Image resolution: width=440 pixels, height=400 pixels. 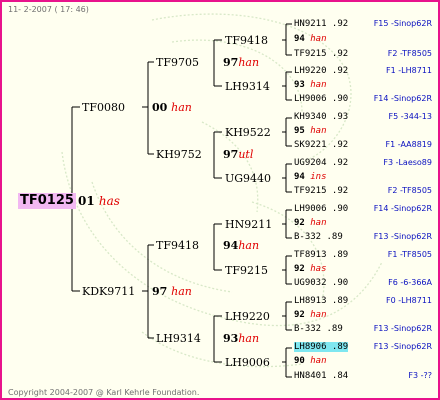 What do you see at coordinates (160, 291) in the screenshot?
I see `l1-1-year-value: 97` at bounding box center [160, 291].